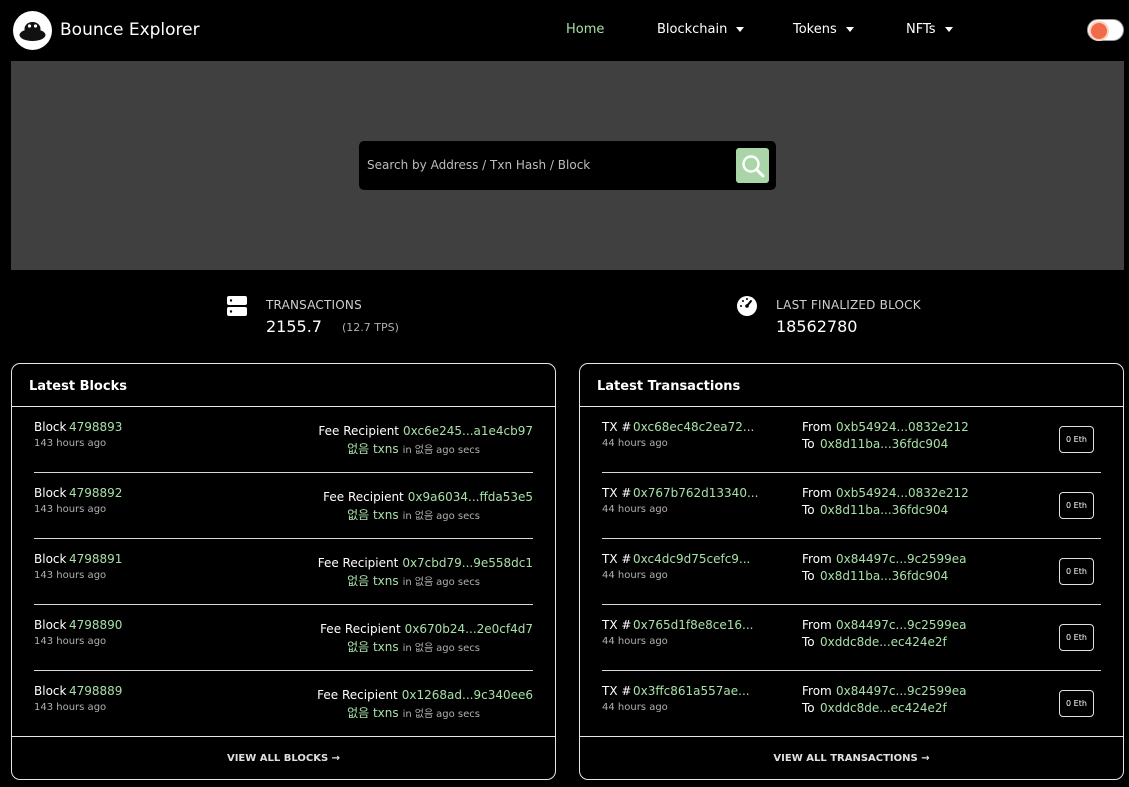  Describe the element at coordinates (669, 386) in the screenshot. I see `panel-title: Latest Transactions` at that location.